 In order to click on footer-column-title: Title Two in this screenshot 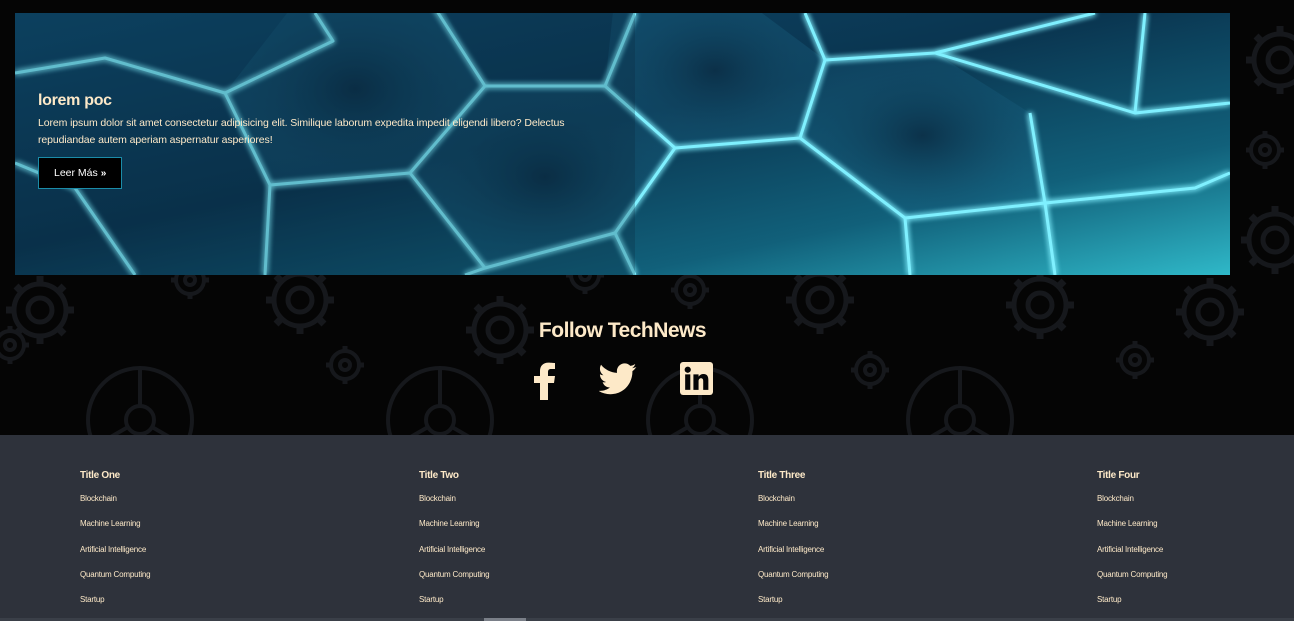, I will do `click(439, 475)`.